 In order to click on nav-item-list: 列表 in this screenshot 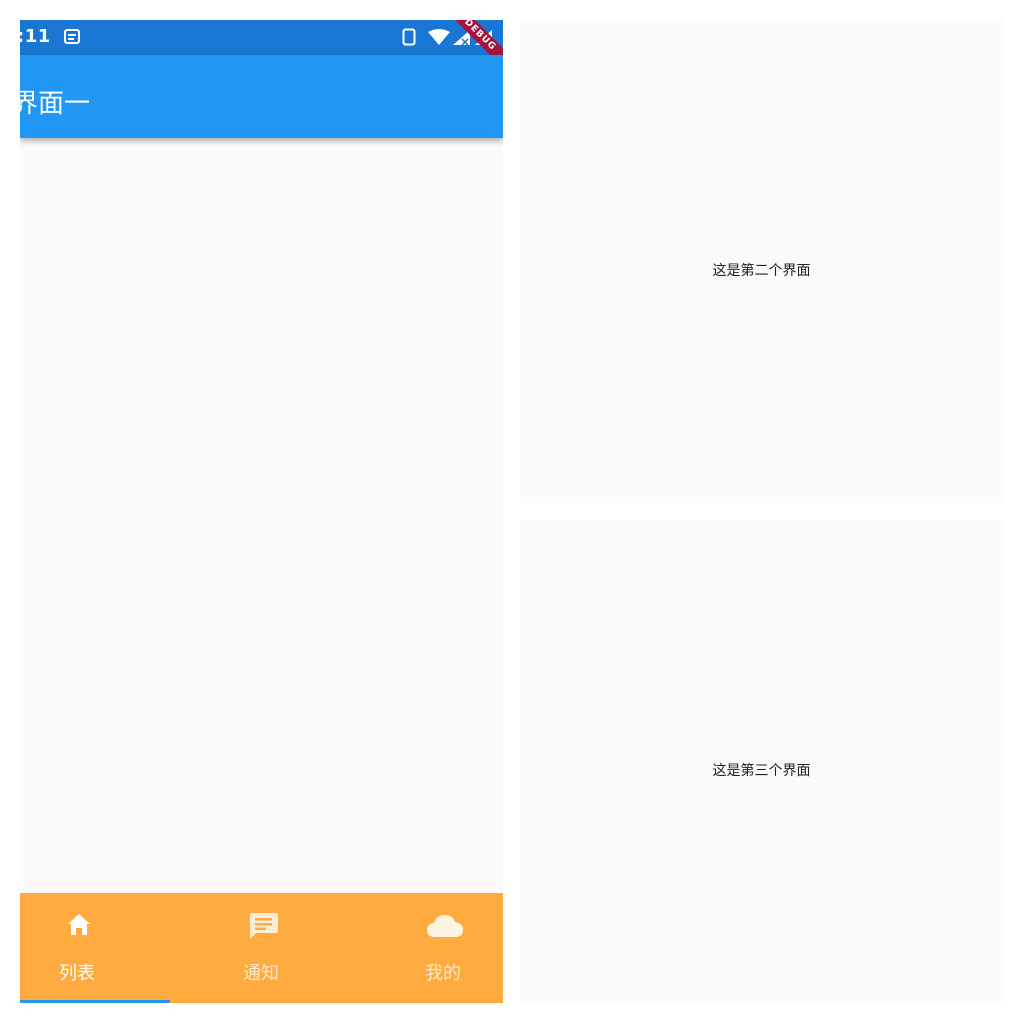, I will do `click(100, 948)`.